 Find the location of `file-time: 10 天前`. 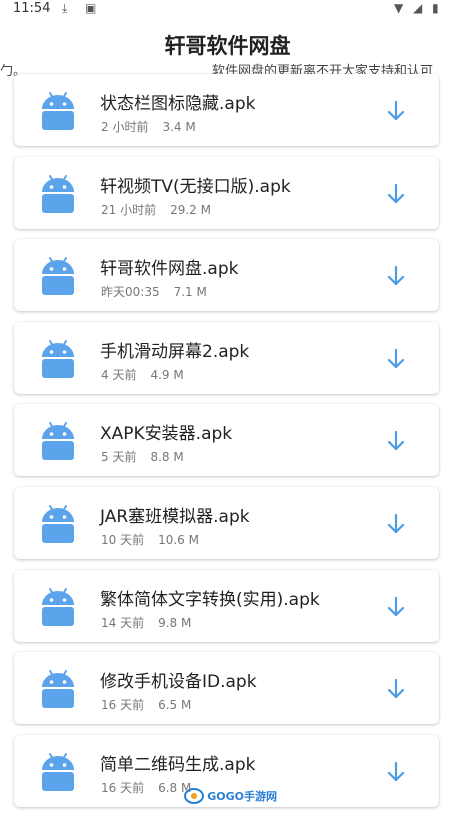

file-time: 10 天前 is located at coordinates (123, 539).